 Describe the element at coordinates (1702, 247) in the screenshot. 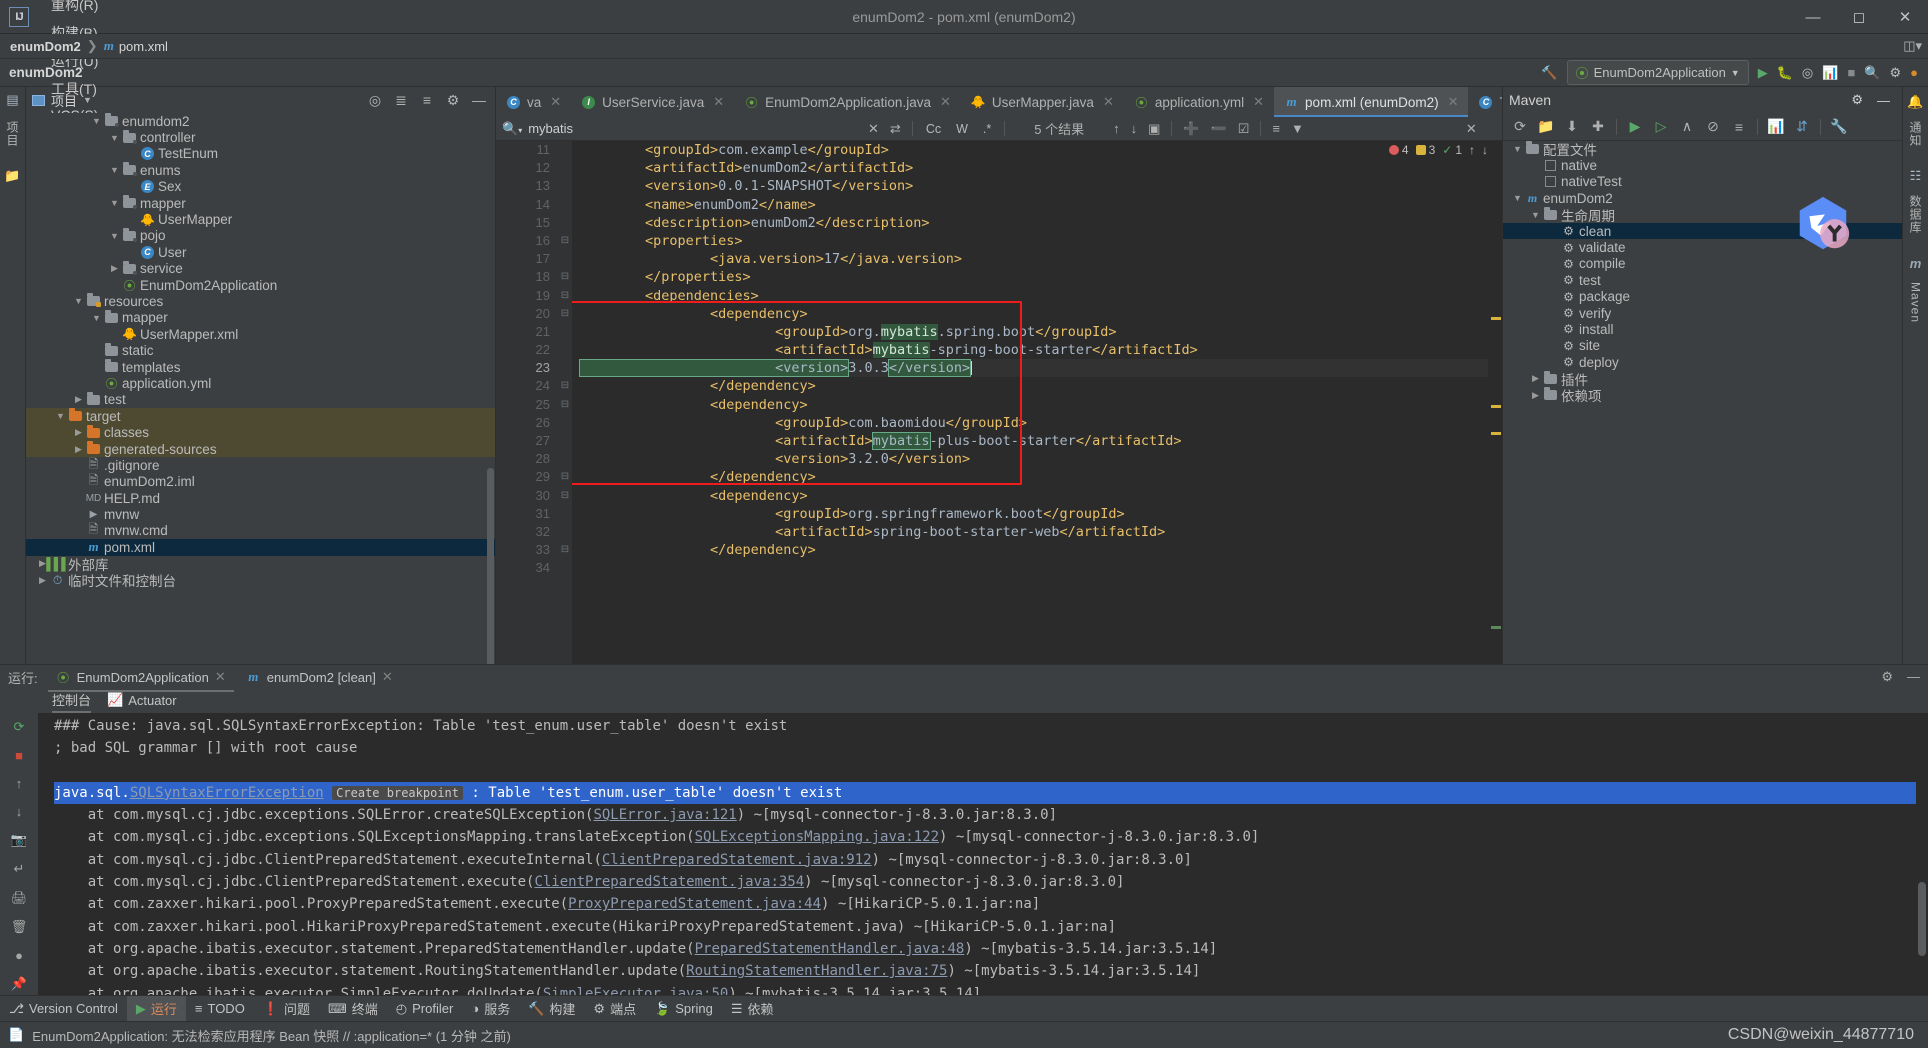

I see `maven-tree-item: ⚙ validate` at that location.